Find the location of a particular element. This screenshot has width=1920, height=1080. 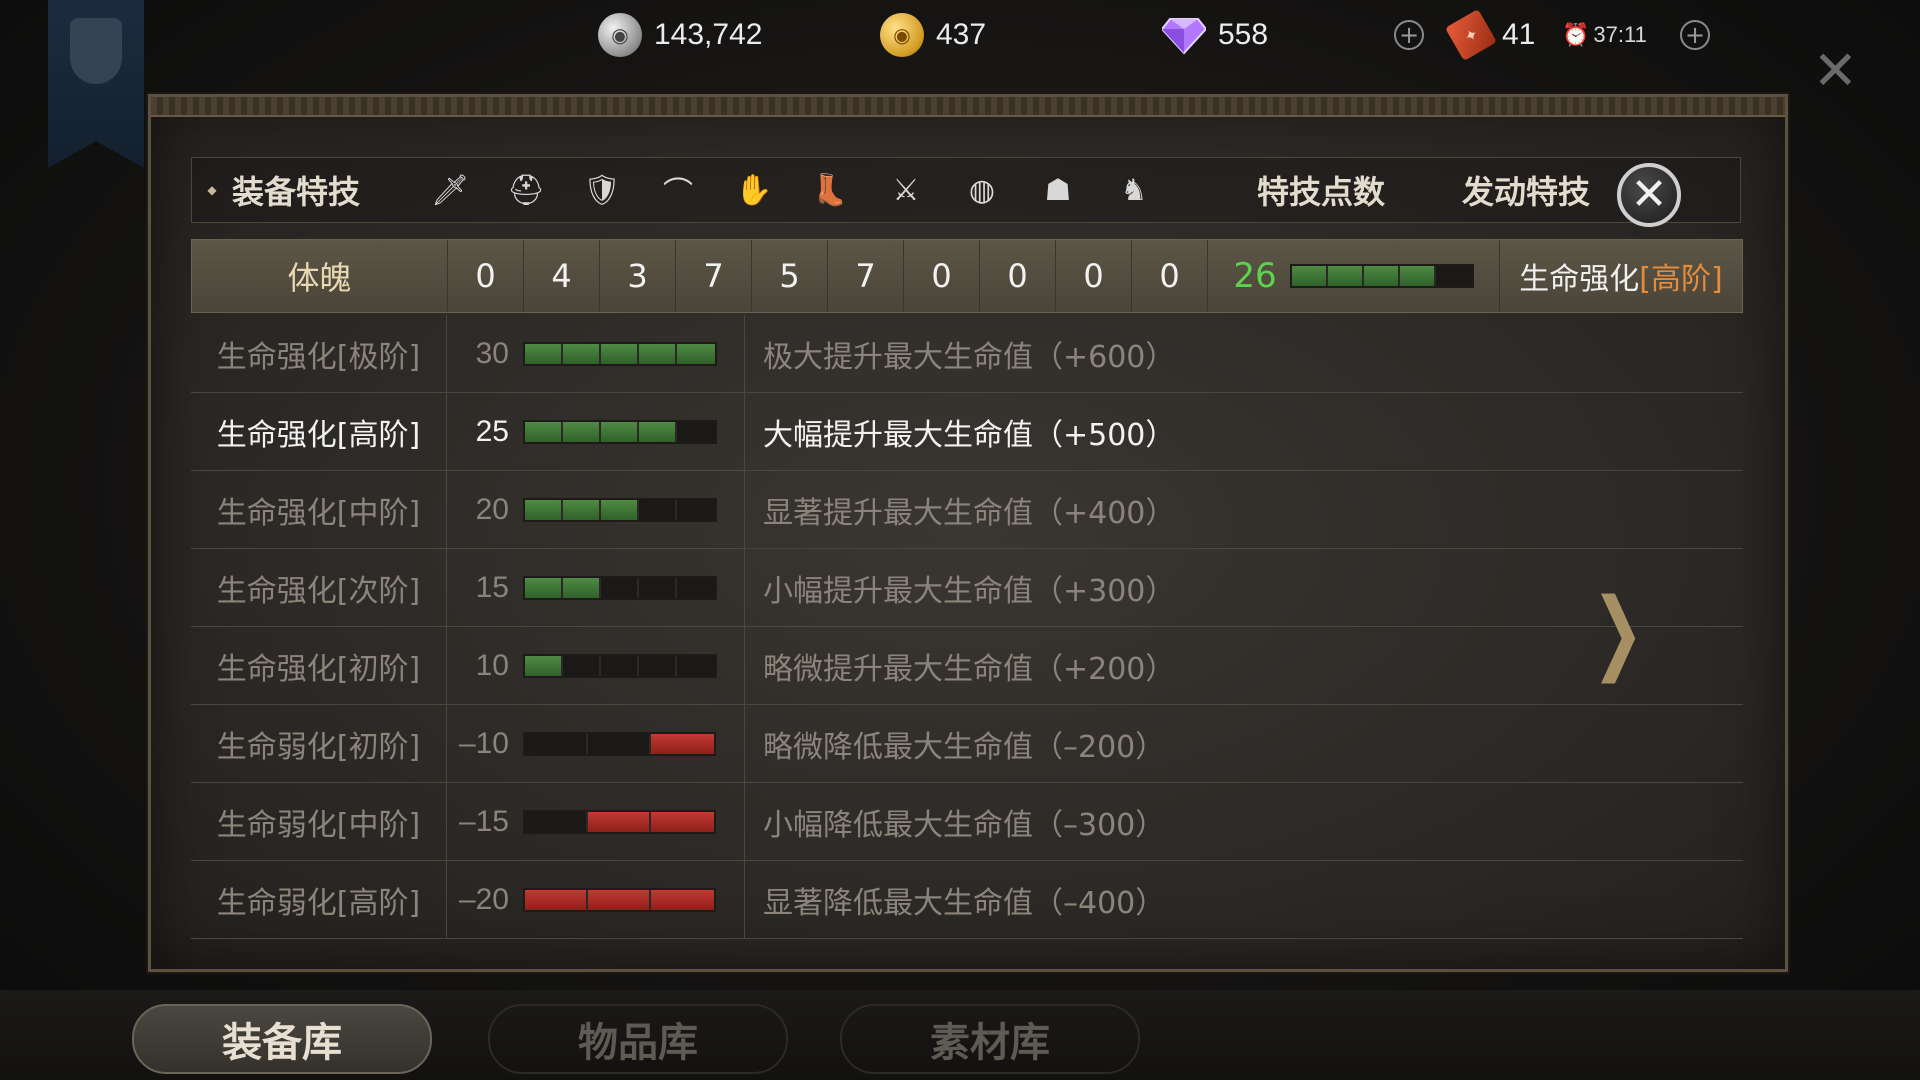

ticket-timer: ⏰ 37:11 is located at coordinates (1604, 35).